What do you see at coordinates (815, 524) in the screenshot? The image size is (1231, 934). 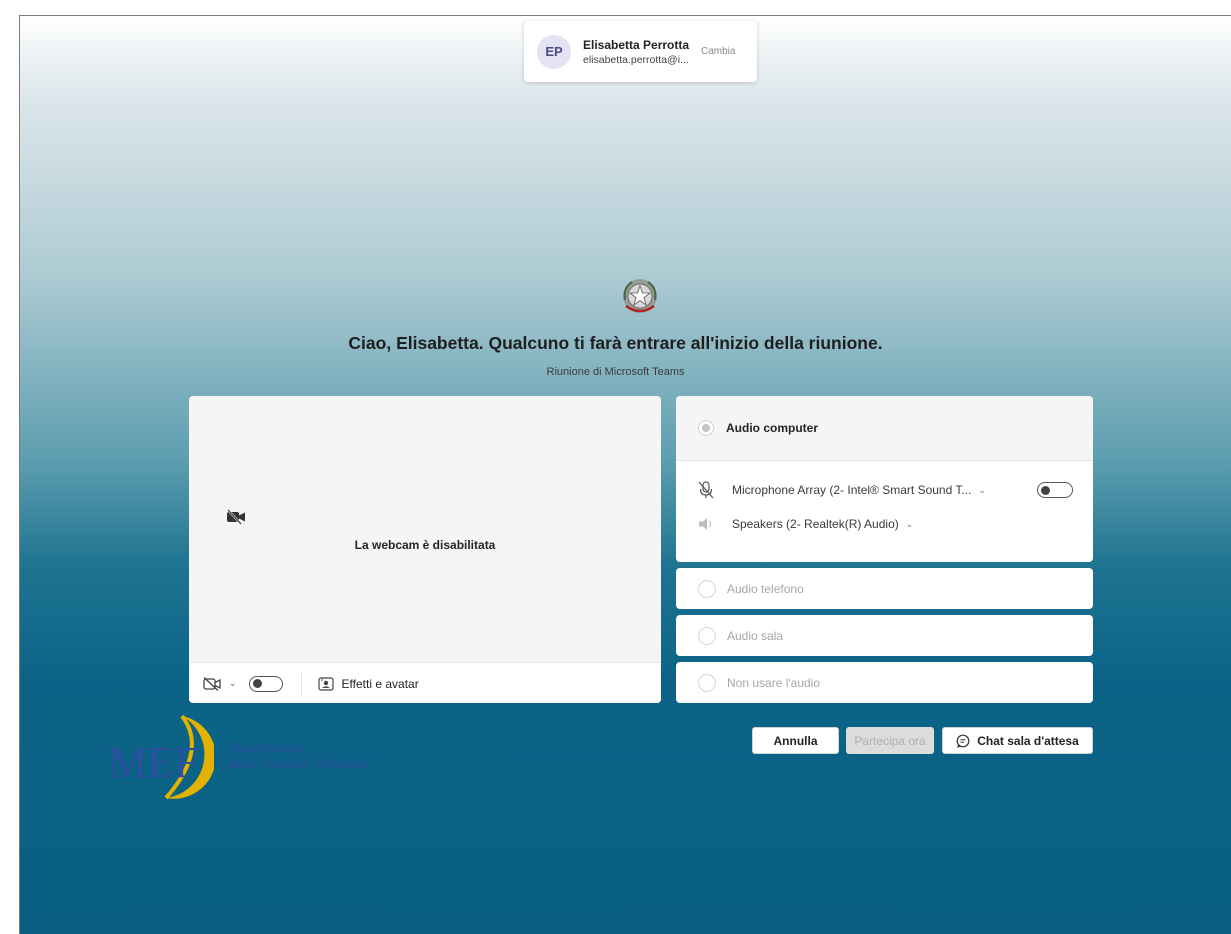 I see `speakers-select: Speakers (2- Realtek(R) Audio)` at bounding box center [815, 524].